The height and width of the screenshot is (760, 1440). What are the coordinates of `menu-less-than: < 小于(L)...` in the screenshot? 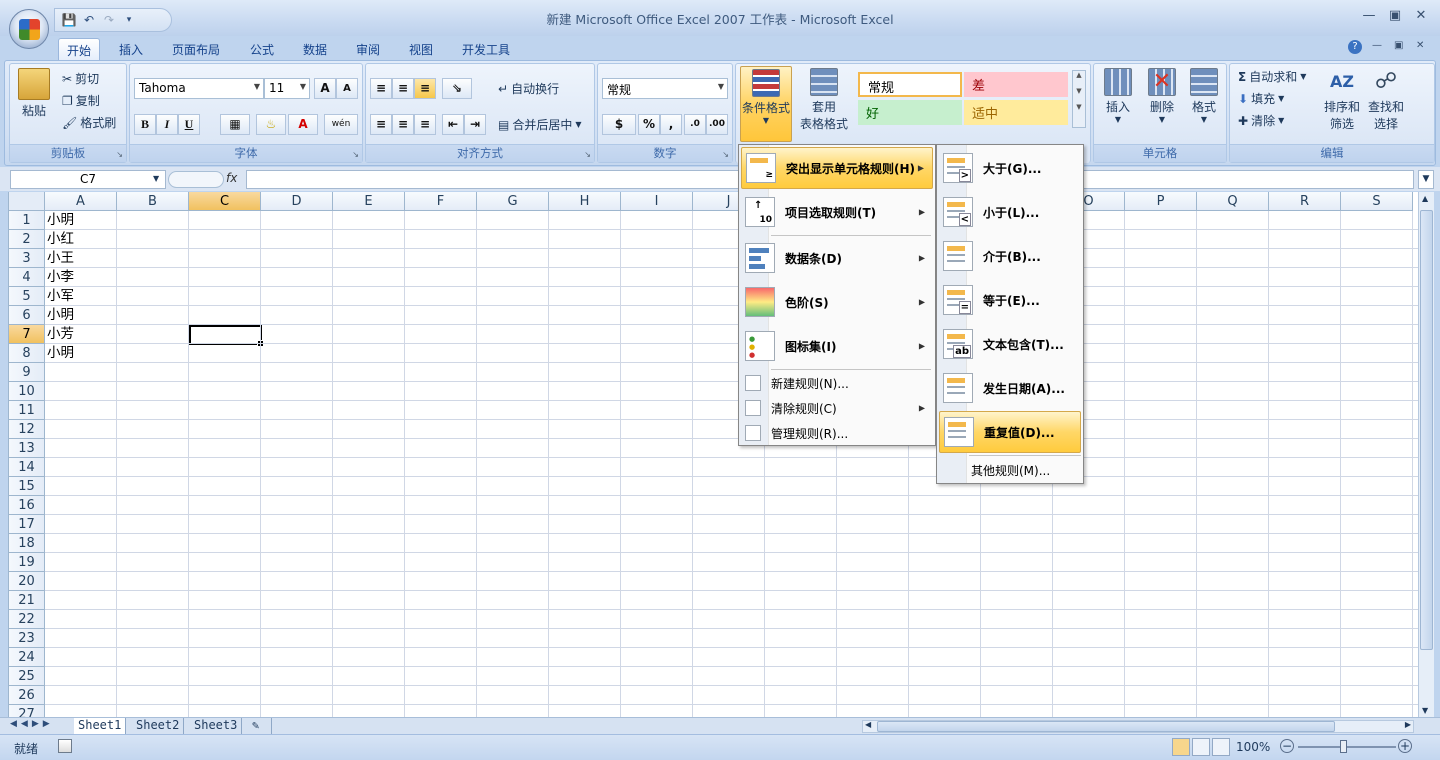 It's located at (1010, 212).